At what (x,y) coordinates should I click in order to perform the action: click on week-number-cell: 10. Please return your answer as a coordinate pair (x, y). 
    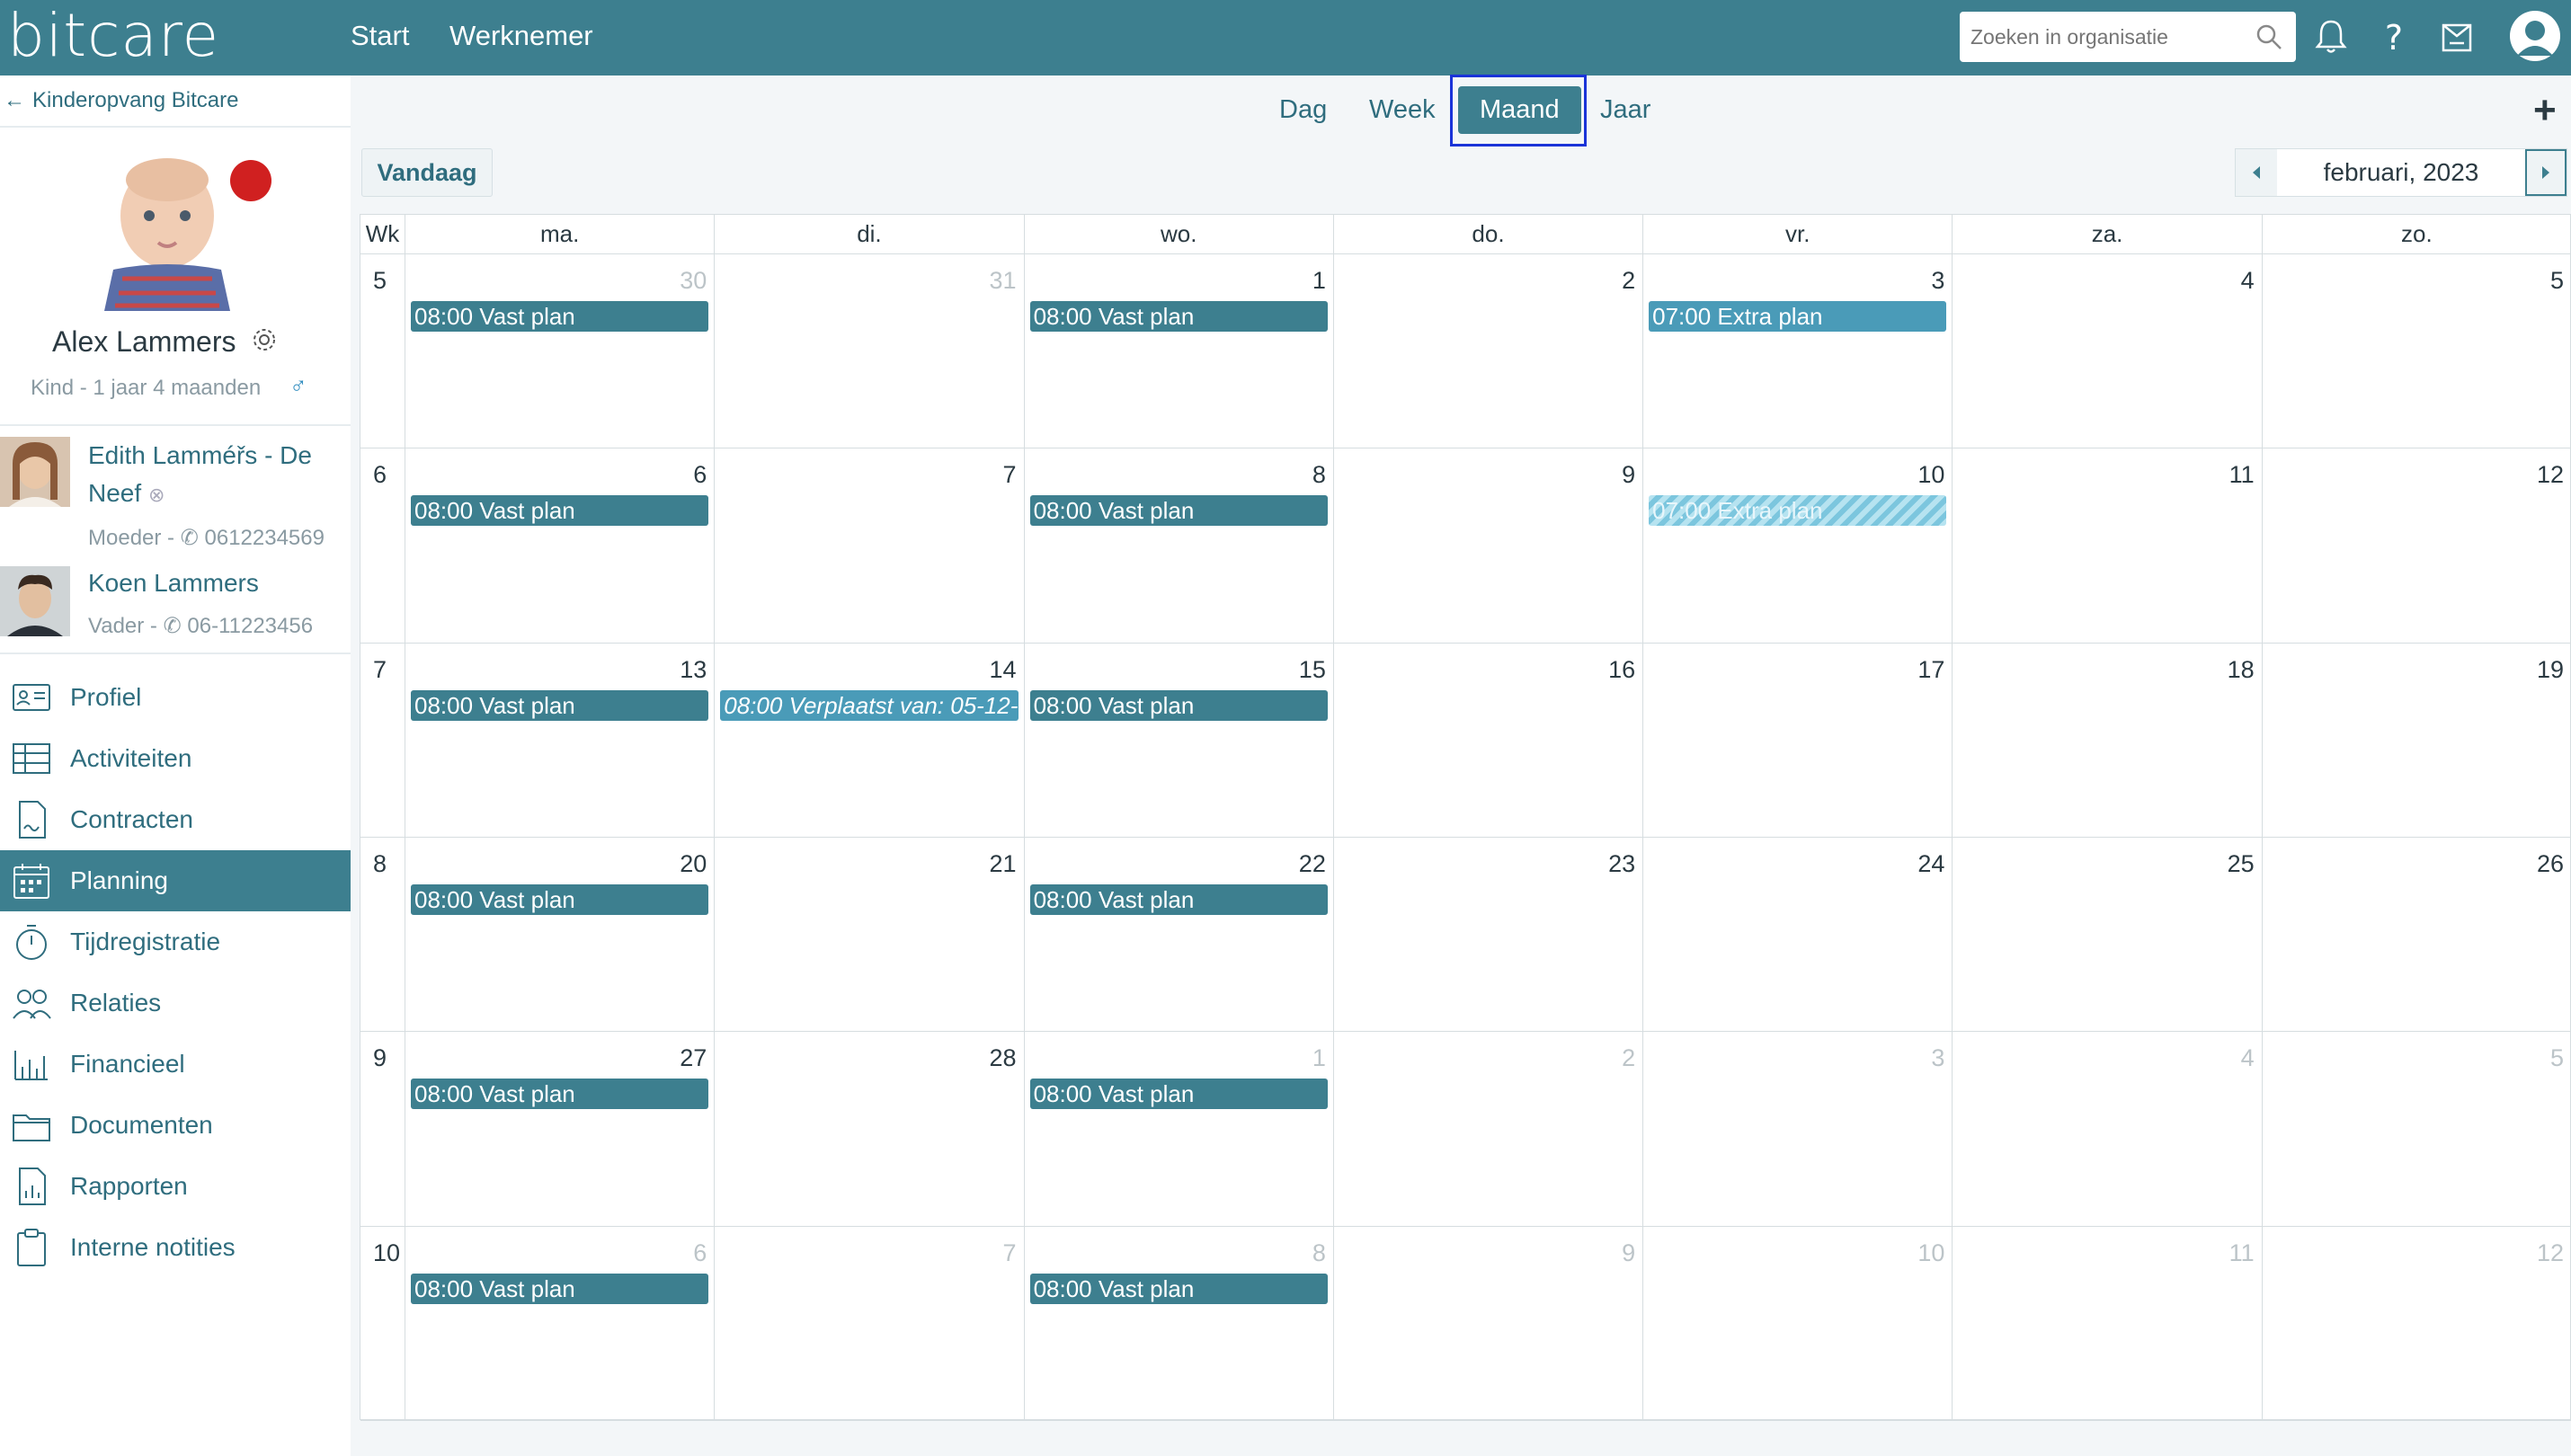
    Looking at the image, I should click on (382, 1323).